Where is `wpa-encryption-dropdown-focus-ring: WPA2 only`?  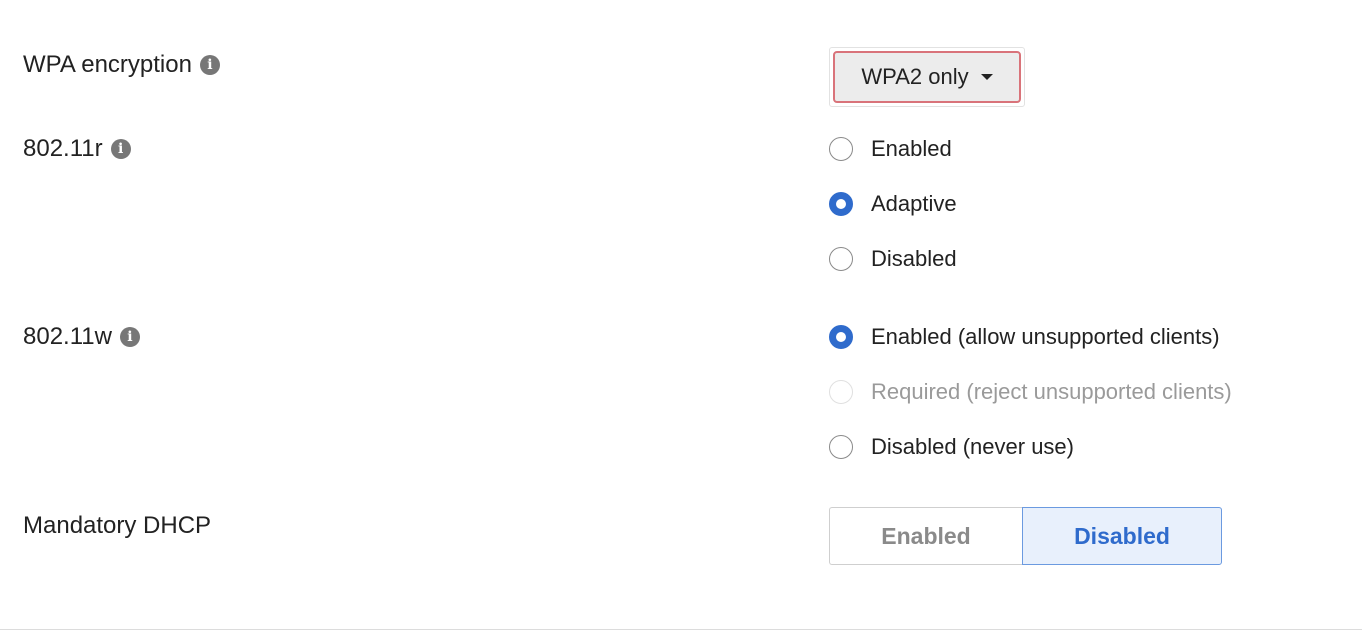
wpa-encryption-dropdown-focus-ring: WPA2 only is located at coordinates (927, 77).